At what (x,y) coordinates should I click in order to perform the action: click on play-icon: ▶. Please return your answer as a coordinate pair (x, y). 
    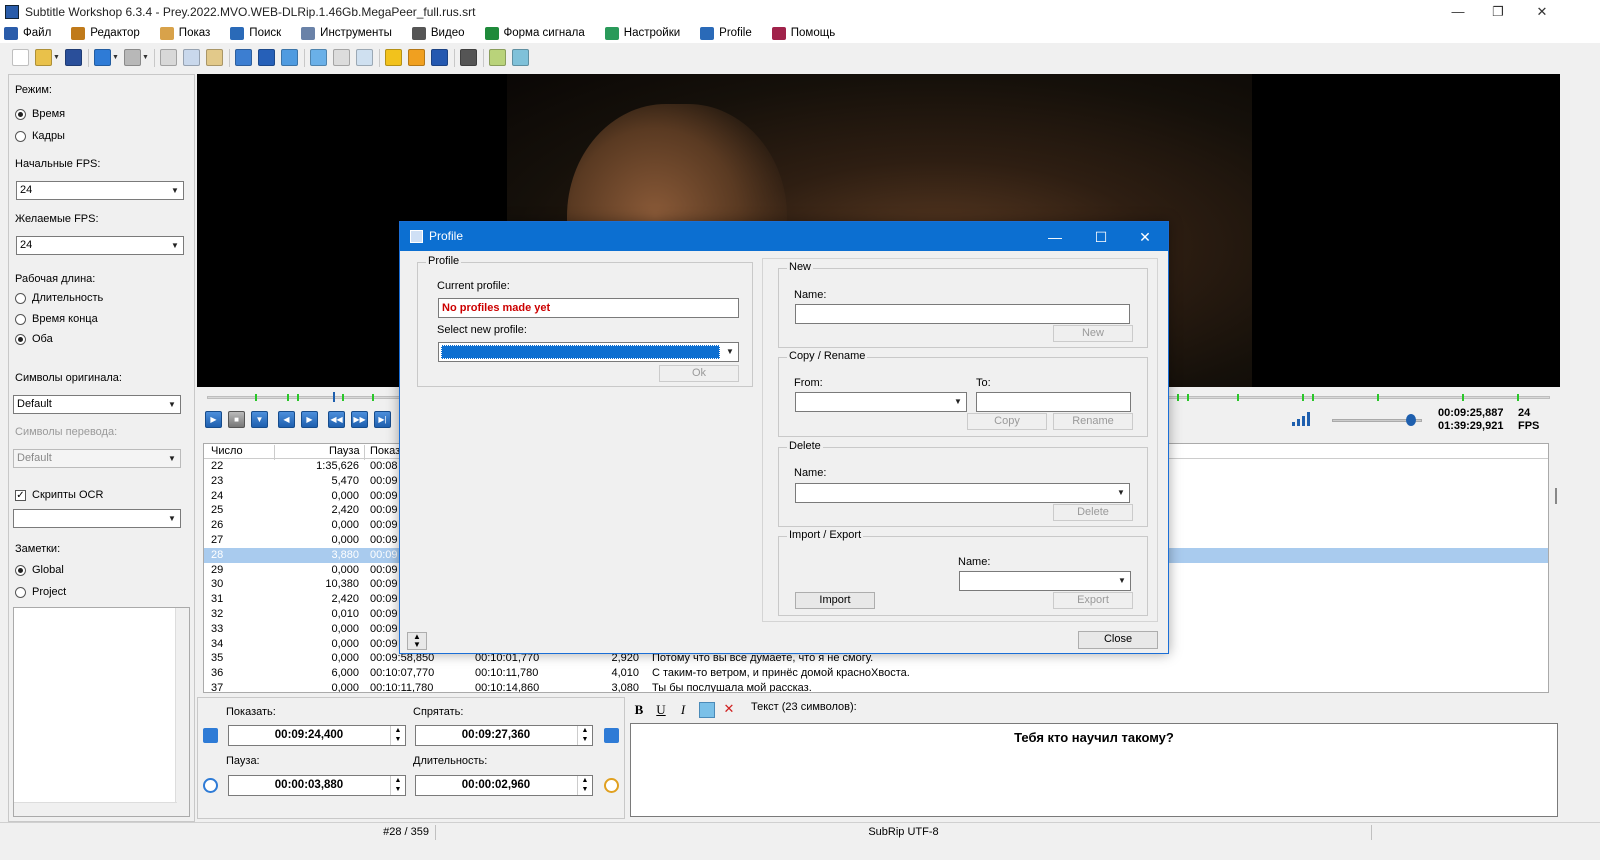
    Looking at the image, I should click on (213, 419).